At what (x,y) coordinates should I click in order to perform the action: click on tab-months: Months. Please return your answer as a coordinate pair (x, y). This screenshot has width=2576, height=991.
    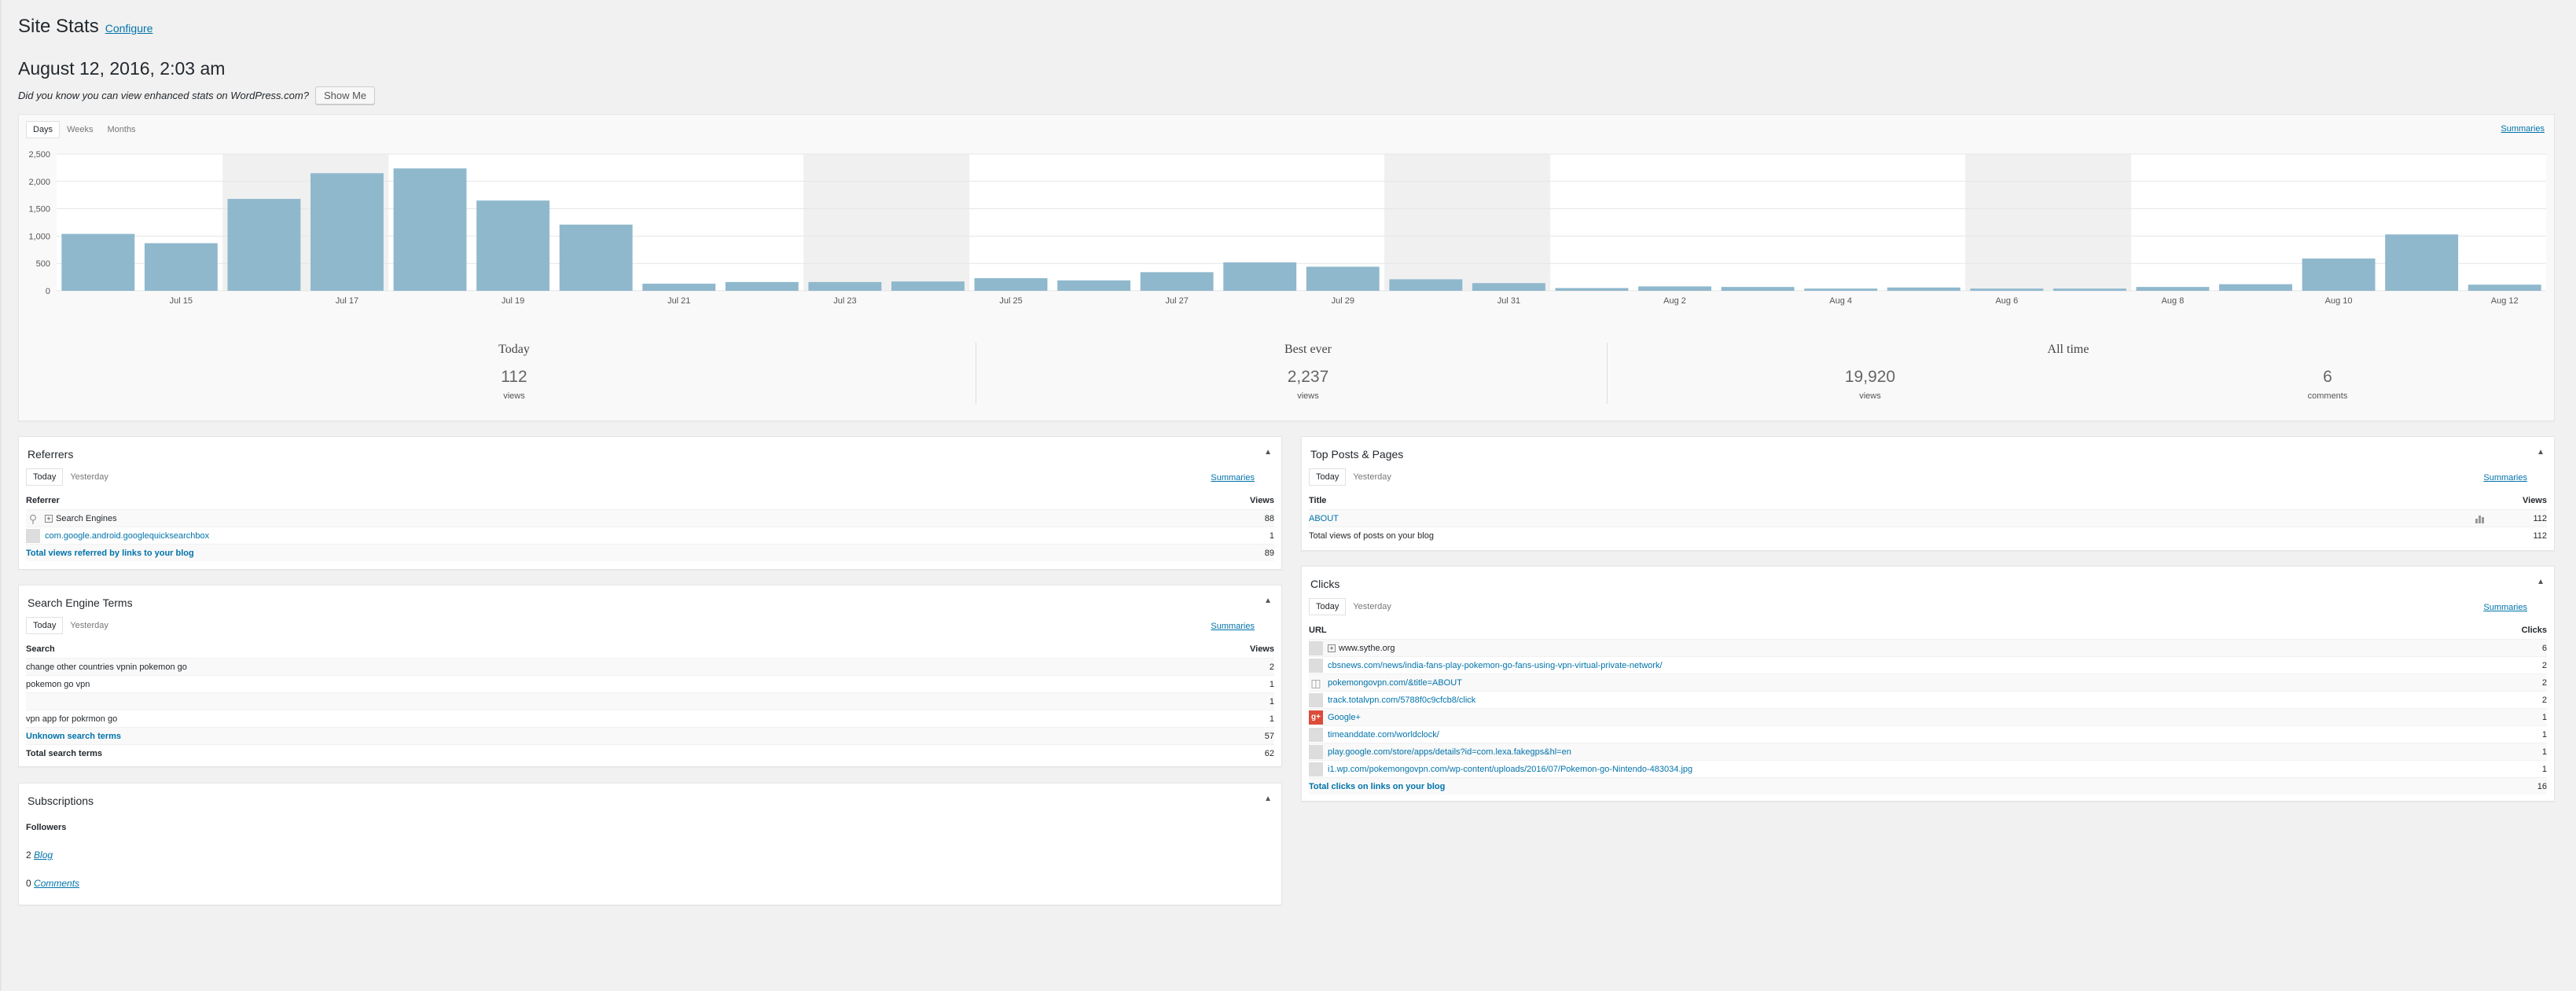
    Looking at the image, I should click on (121, 129).